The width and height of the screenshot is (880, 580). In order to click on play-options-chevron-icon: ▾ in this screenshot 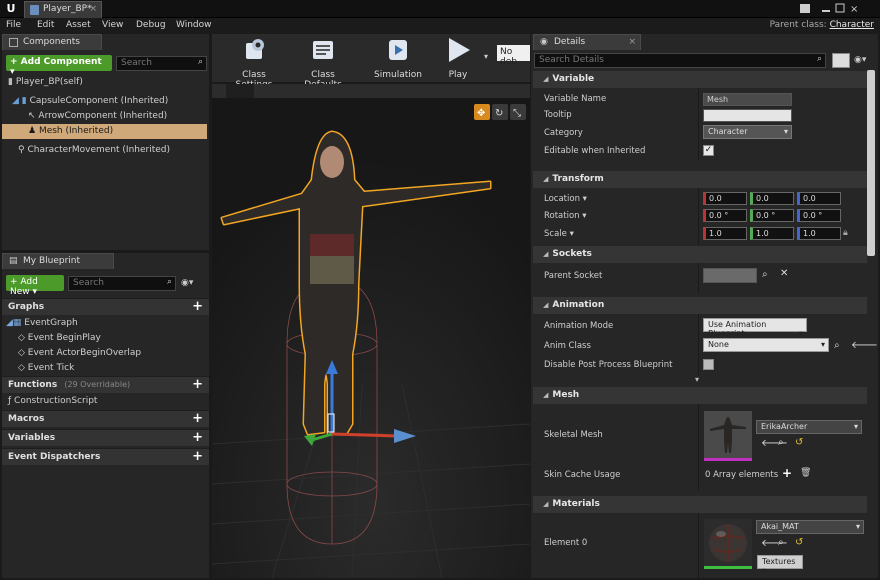, I will do `click(486, 56)`.